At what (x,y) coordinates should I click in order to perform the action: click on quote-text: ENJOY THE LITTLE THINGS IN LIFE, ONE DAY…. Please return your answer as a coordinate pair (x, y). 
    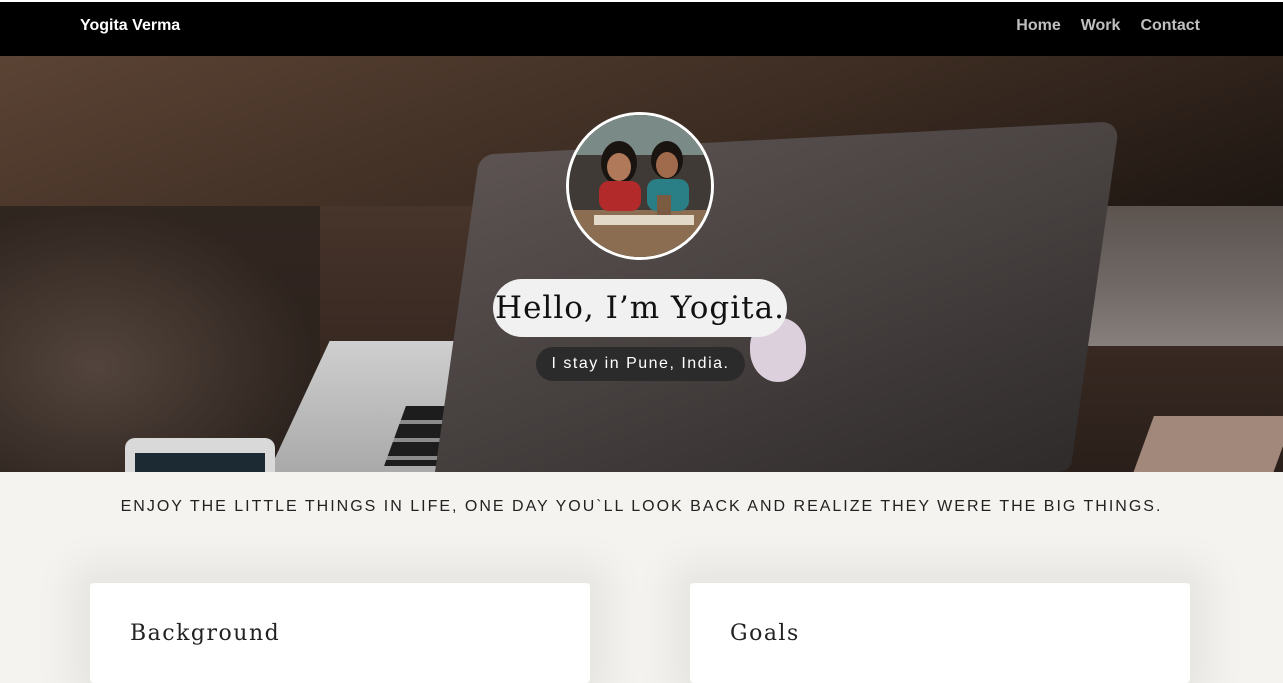
    Looking at the image, I should click on (641, 506).